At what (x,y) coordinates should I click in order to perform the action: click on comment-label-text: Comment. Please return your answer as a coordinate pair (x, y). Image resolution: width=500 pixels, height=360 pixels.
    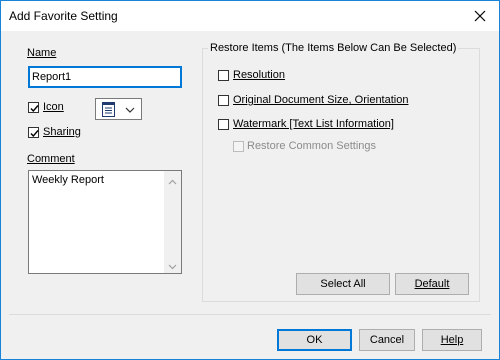
    Looking at the image, I should click on (51, 159).